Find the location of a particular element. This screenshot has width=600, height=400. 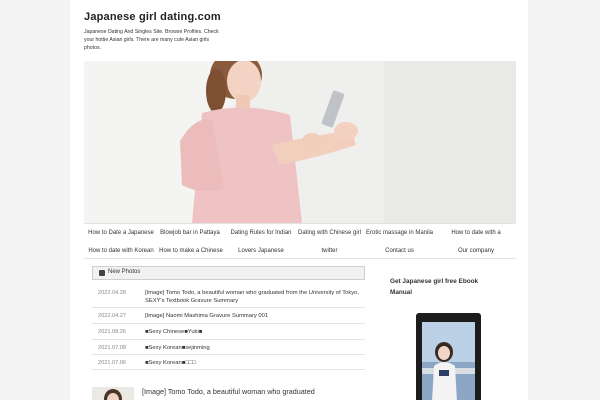

post-row: 2021.08.26 ■Sexy Chinese■Yuki■ is located at coordinates (228, 332).